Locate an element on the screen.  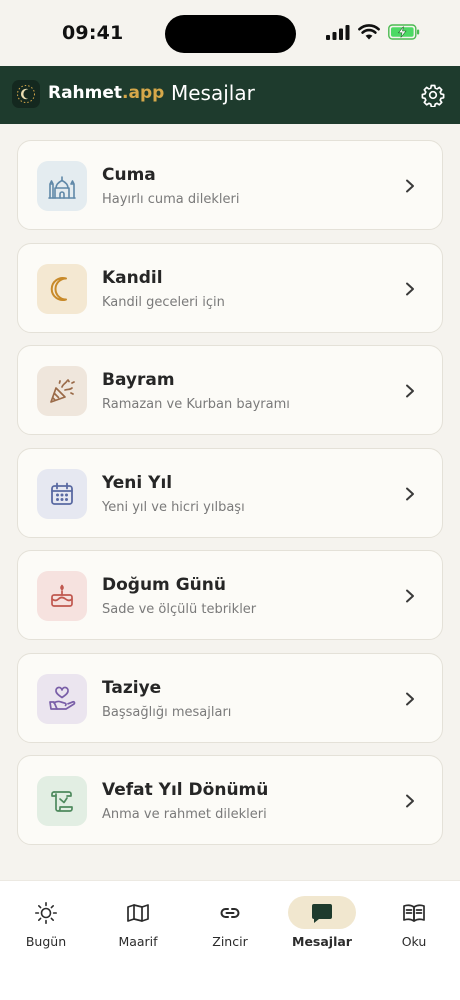
tab-maarif: Maarif is located at coordinates (138, 921).